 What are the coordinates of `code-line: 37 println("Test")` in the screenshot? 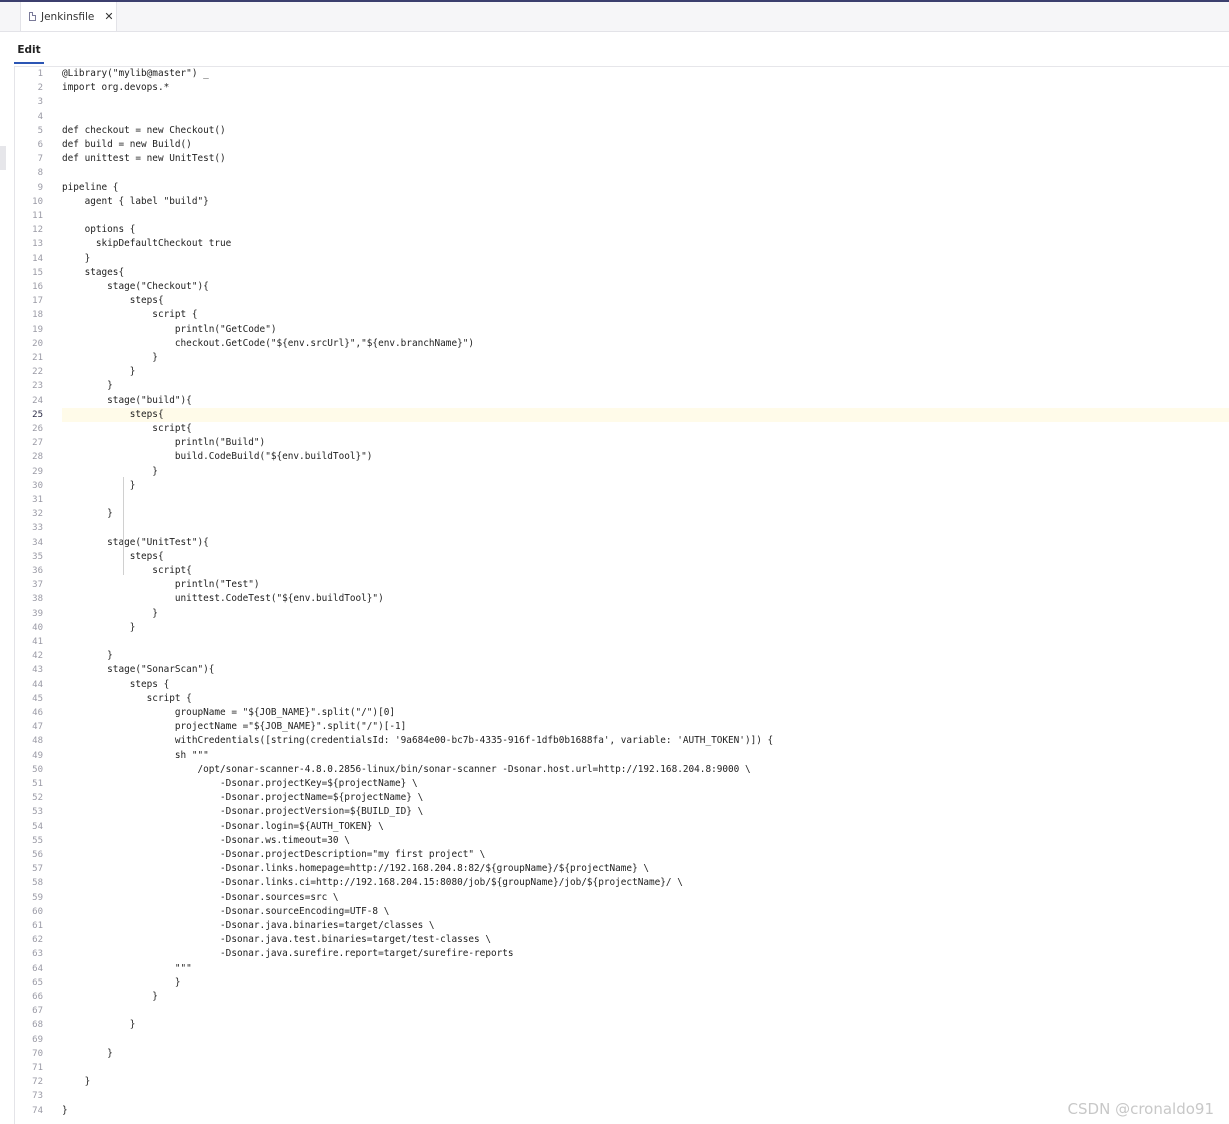 It's located at (622, 585).